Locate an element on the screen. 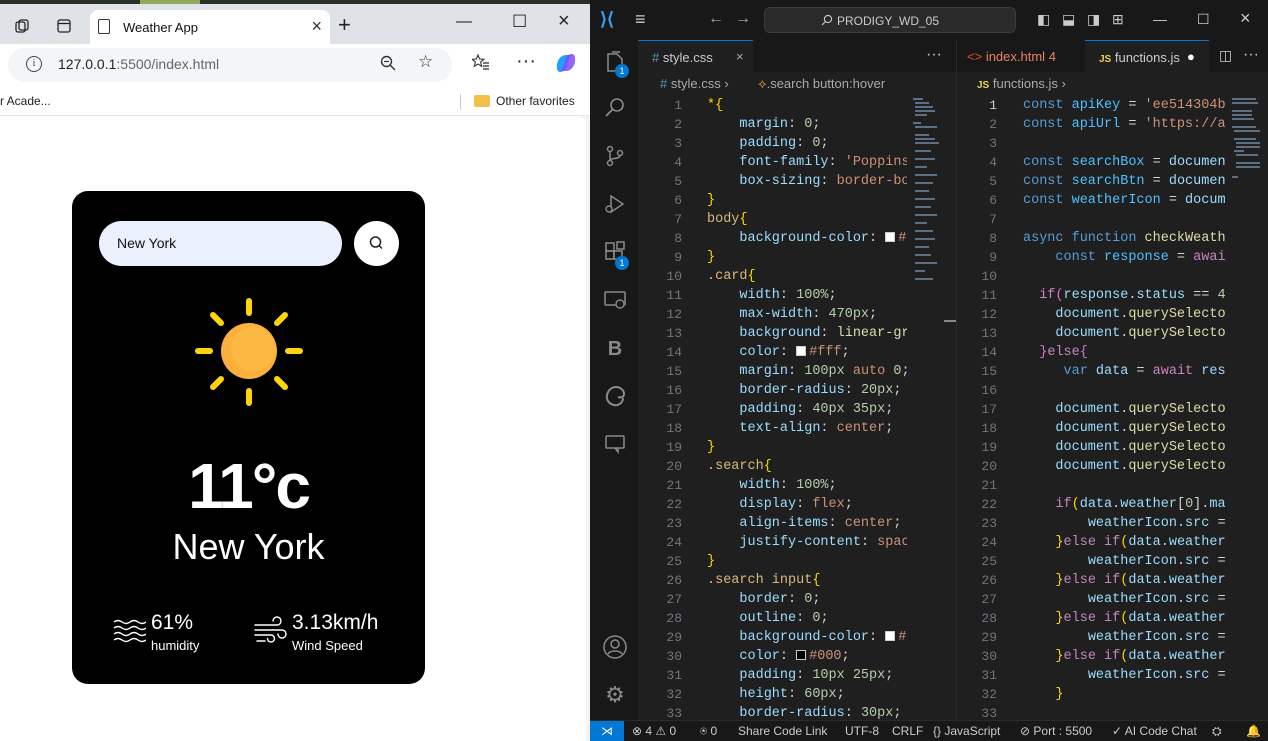 The height and width of the screenshot is (741, 1268). favorites-icon is located at coordinates (480, 64).